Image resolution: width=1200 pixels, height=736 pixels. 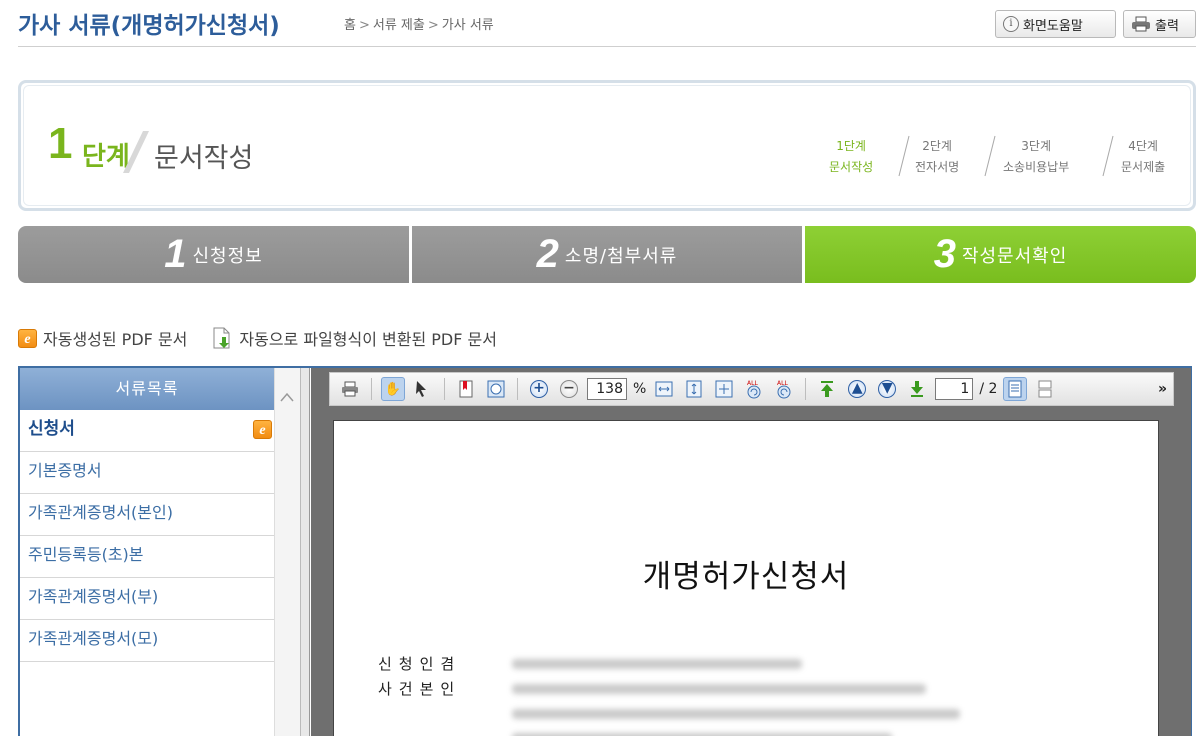 What do you see at coordinates (988, 389) in the screenshot?
I see `page-total: / 2` at bounding box center [988, 389].